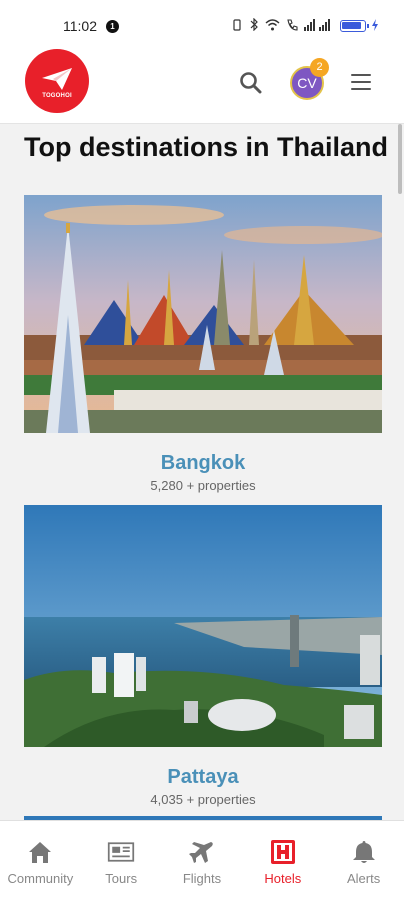 The height and width of the screenshot is (900, 404). What do you see at coordinates (319, 26) in the screenshot?
I see `signal-icon` at bounding box center [319, 26].